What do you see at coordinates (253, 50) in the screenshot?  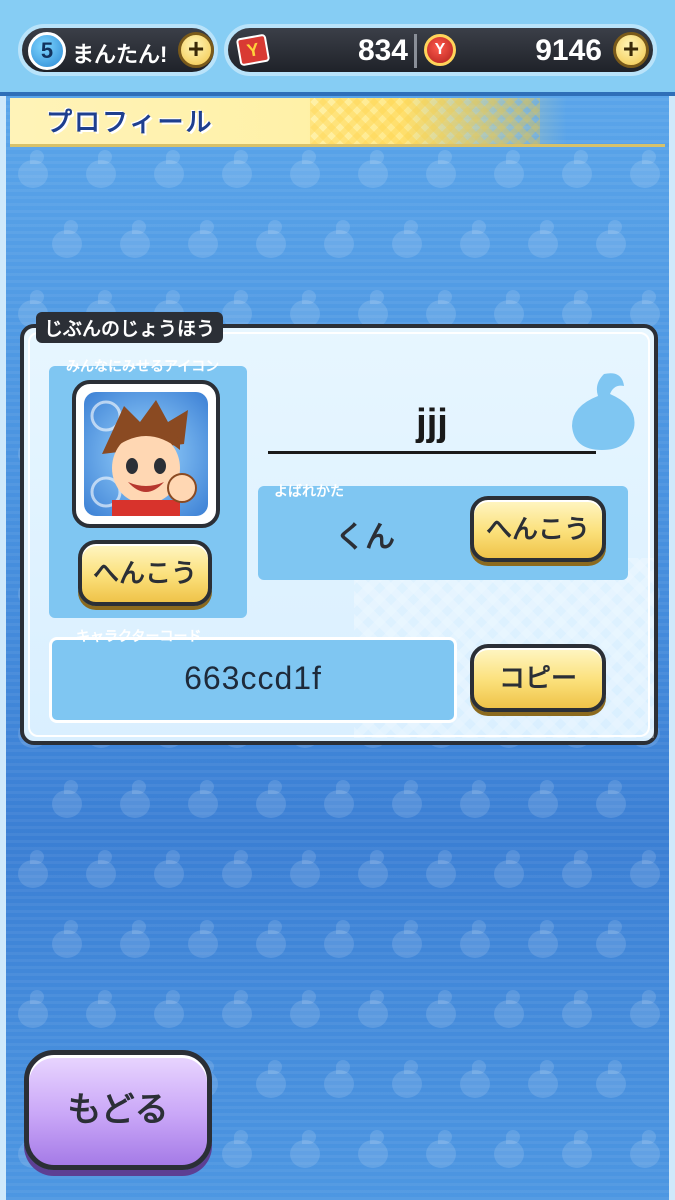 I see `gem-icon: Y` at bounding box center [253, 50].